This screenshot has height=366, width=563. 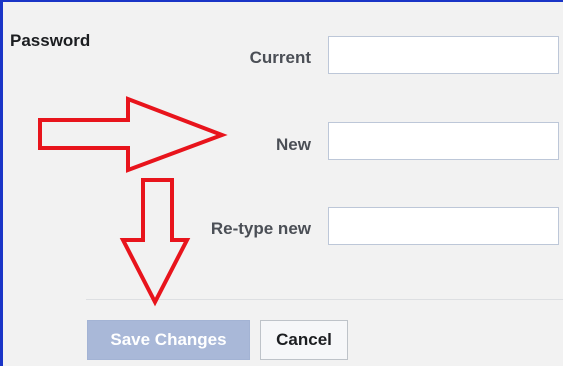 I want to click on current-password-input, so click(x=443, y=55).